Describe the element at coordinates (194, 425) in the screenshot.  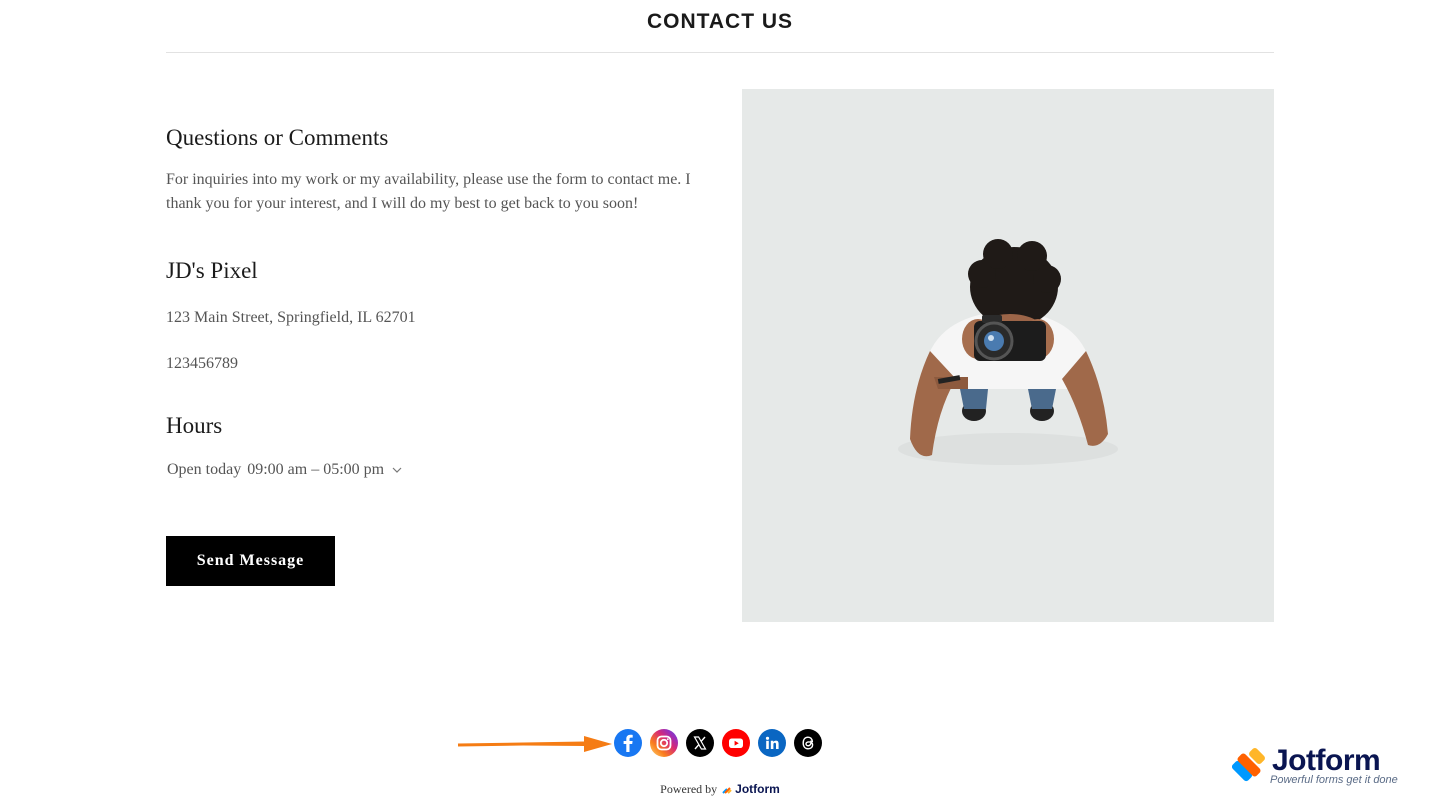
I see `hours-heading: Hours` at that location.